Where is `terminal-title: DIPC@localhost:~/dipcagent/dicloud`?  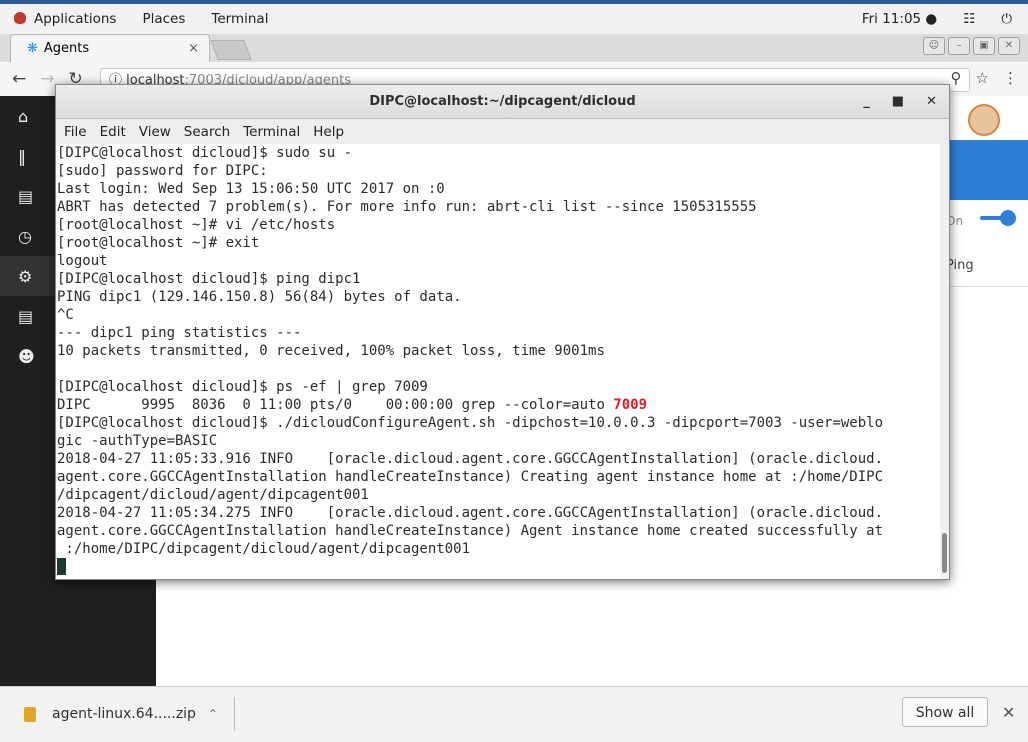 terminal-title: DIPC@localhost:~/dipcagent/dicloud is located at coordinates (502, 101).